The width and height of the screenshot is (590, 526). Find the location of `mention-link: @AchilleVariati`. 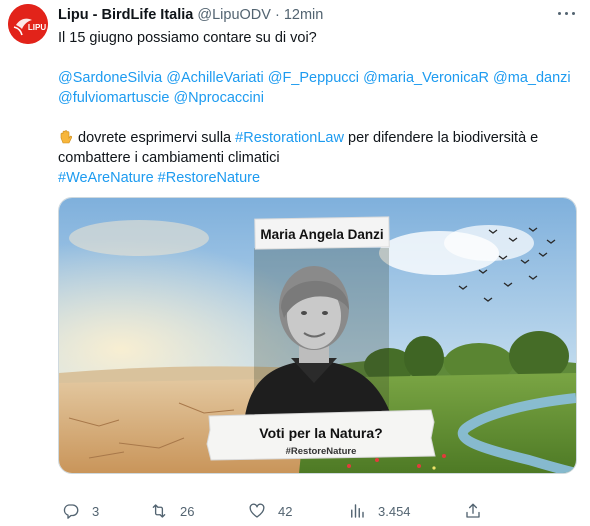

mention-link: @AchilleVariati is located at coordinates (214, 78).